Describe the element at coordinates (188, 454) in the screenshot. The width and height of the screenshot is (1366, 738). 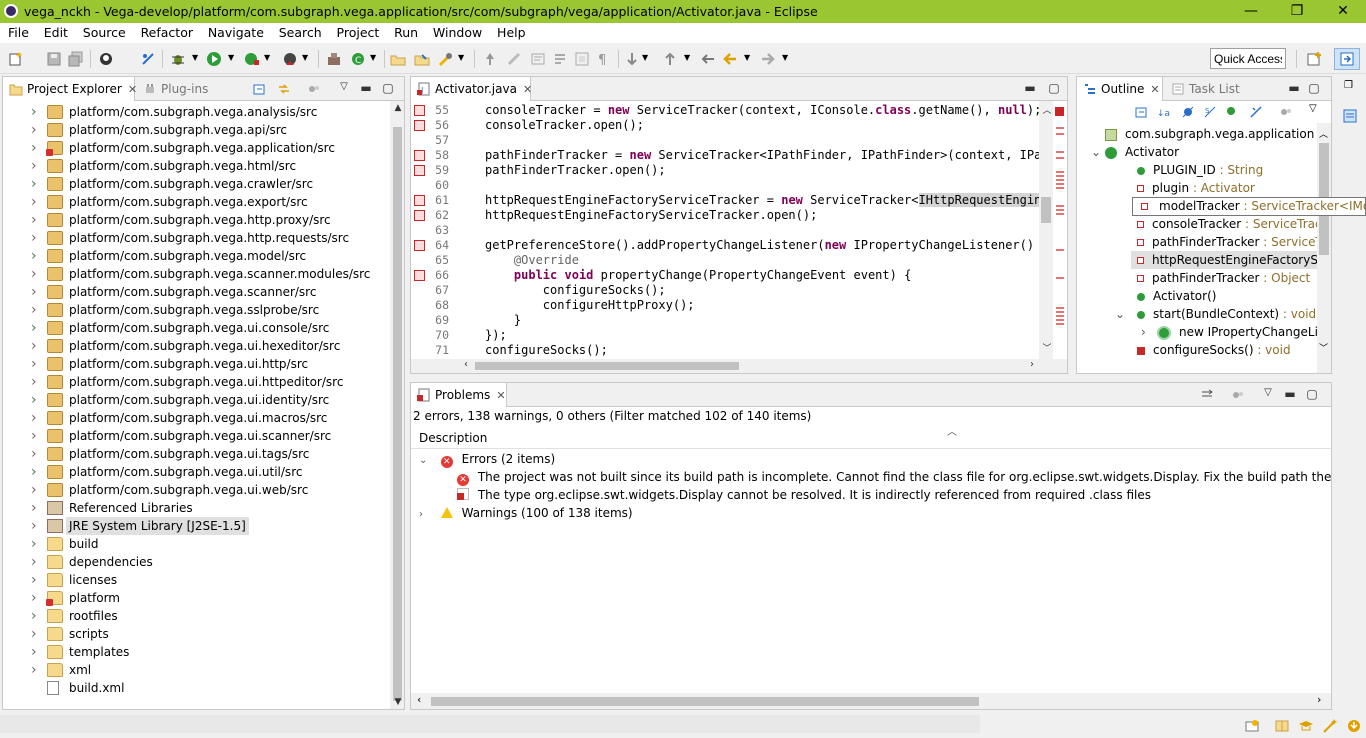
I see `tree-item: › platform/com.subgraph.vega.ui.tags/src` at that location.